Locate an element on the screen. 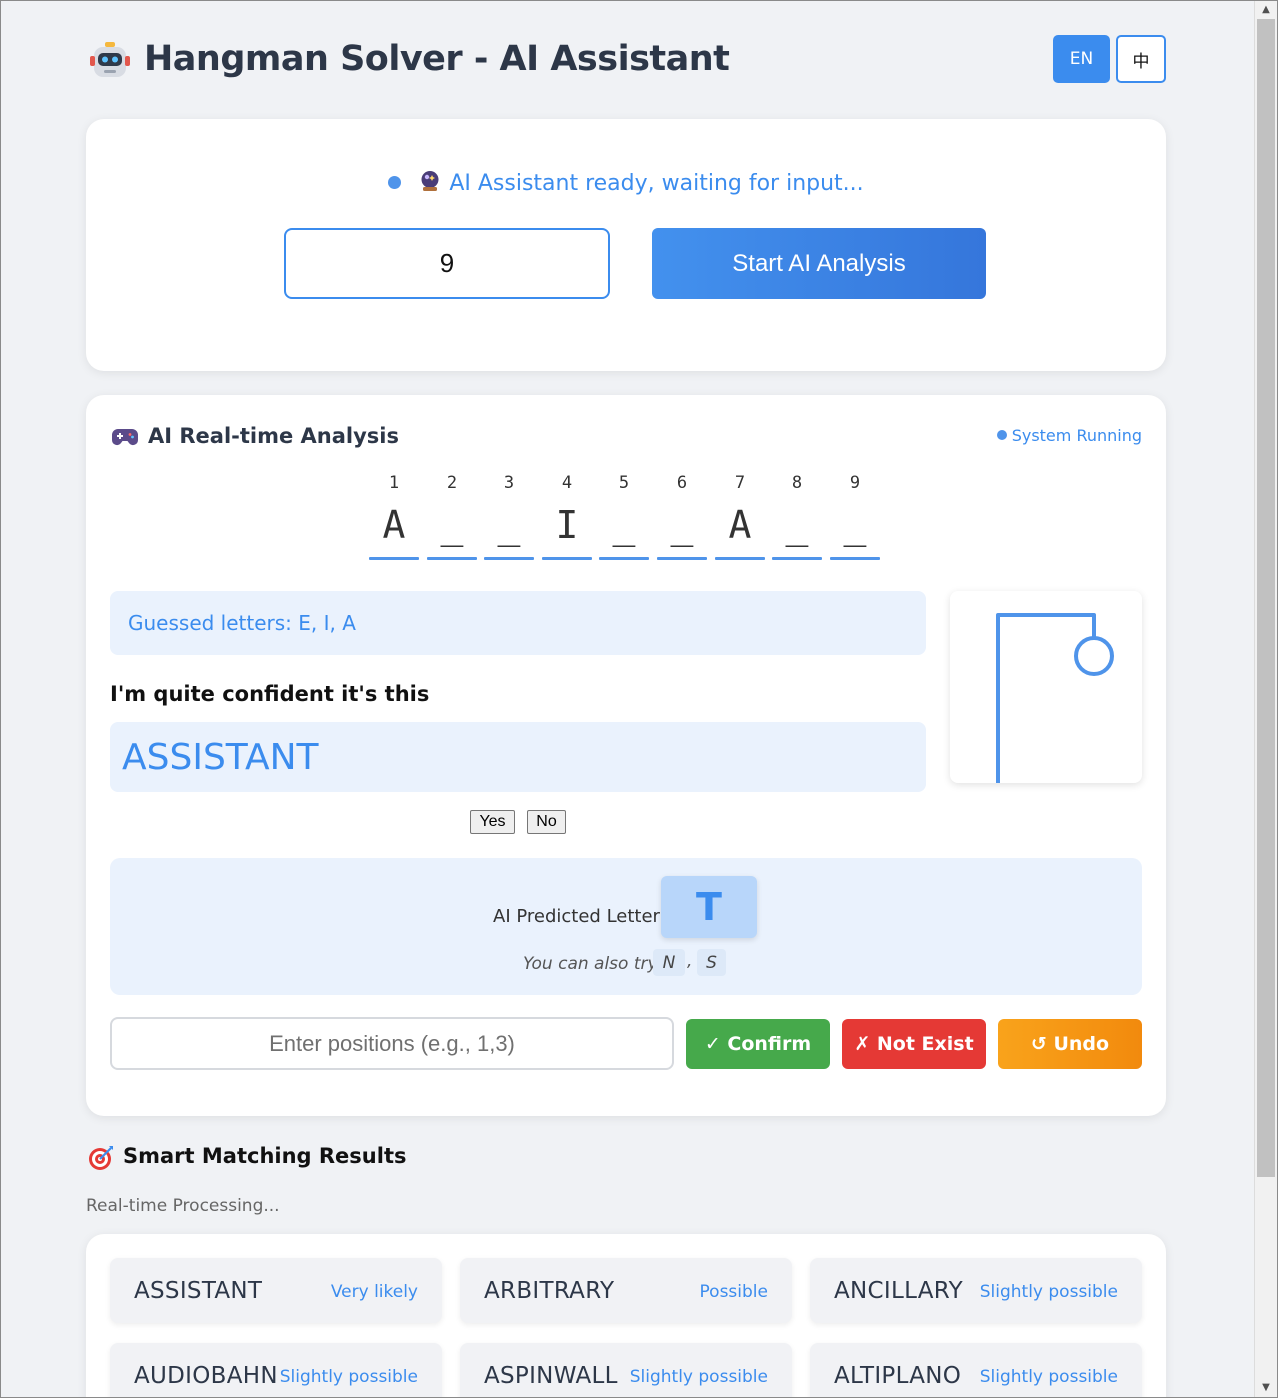  system-status-text: System Running is located at coordinates (1076, 435).